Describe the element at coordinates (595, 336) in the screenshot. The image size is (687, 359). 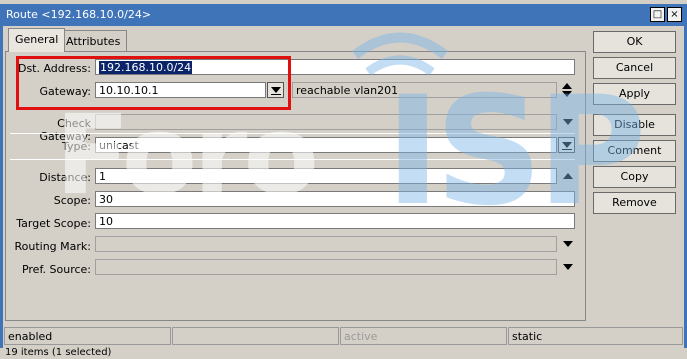
I see `status-static: static` at that location.